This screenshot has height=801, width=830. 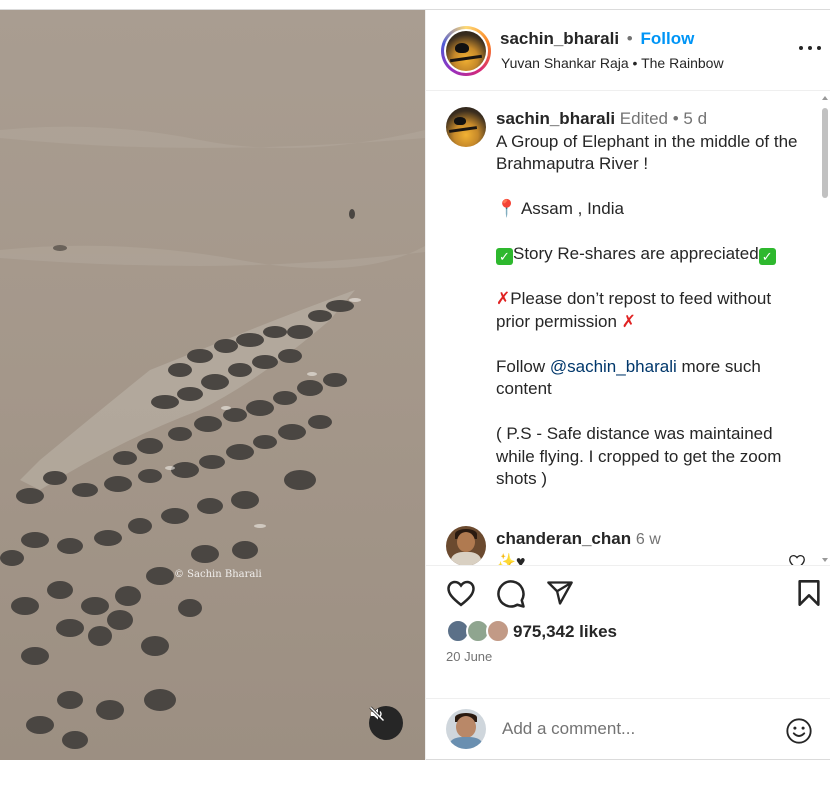 I want to click on caption-reshare: Story Re-shares are appreciated, so click(x=636, y=253).